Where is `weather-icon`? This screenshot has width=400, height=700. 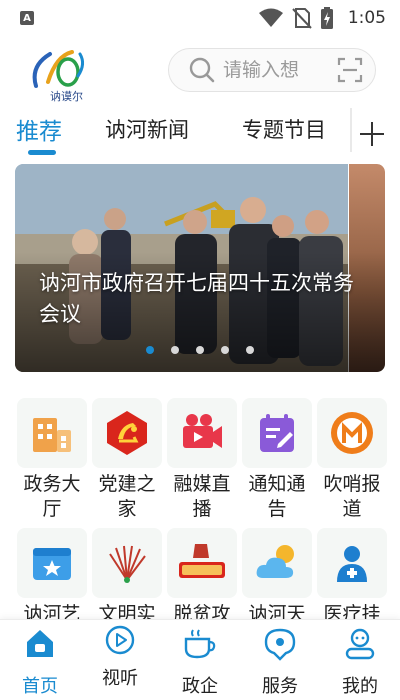
weather-icon is located at coordinates (275, 561).